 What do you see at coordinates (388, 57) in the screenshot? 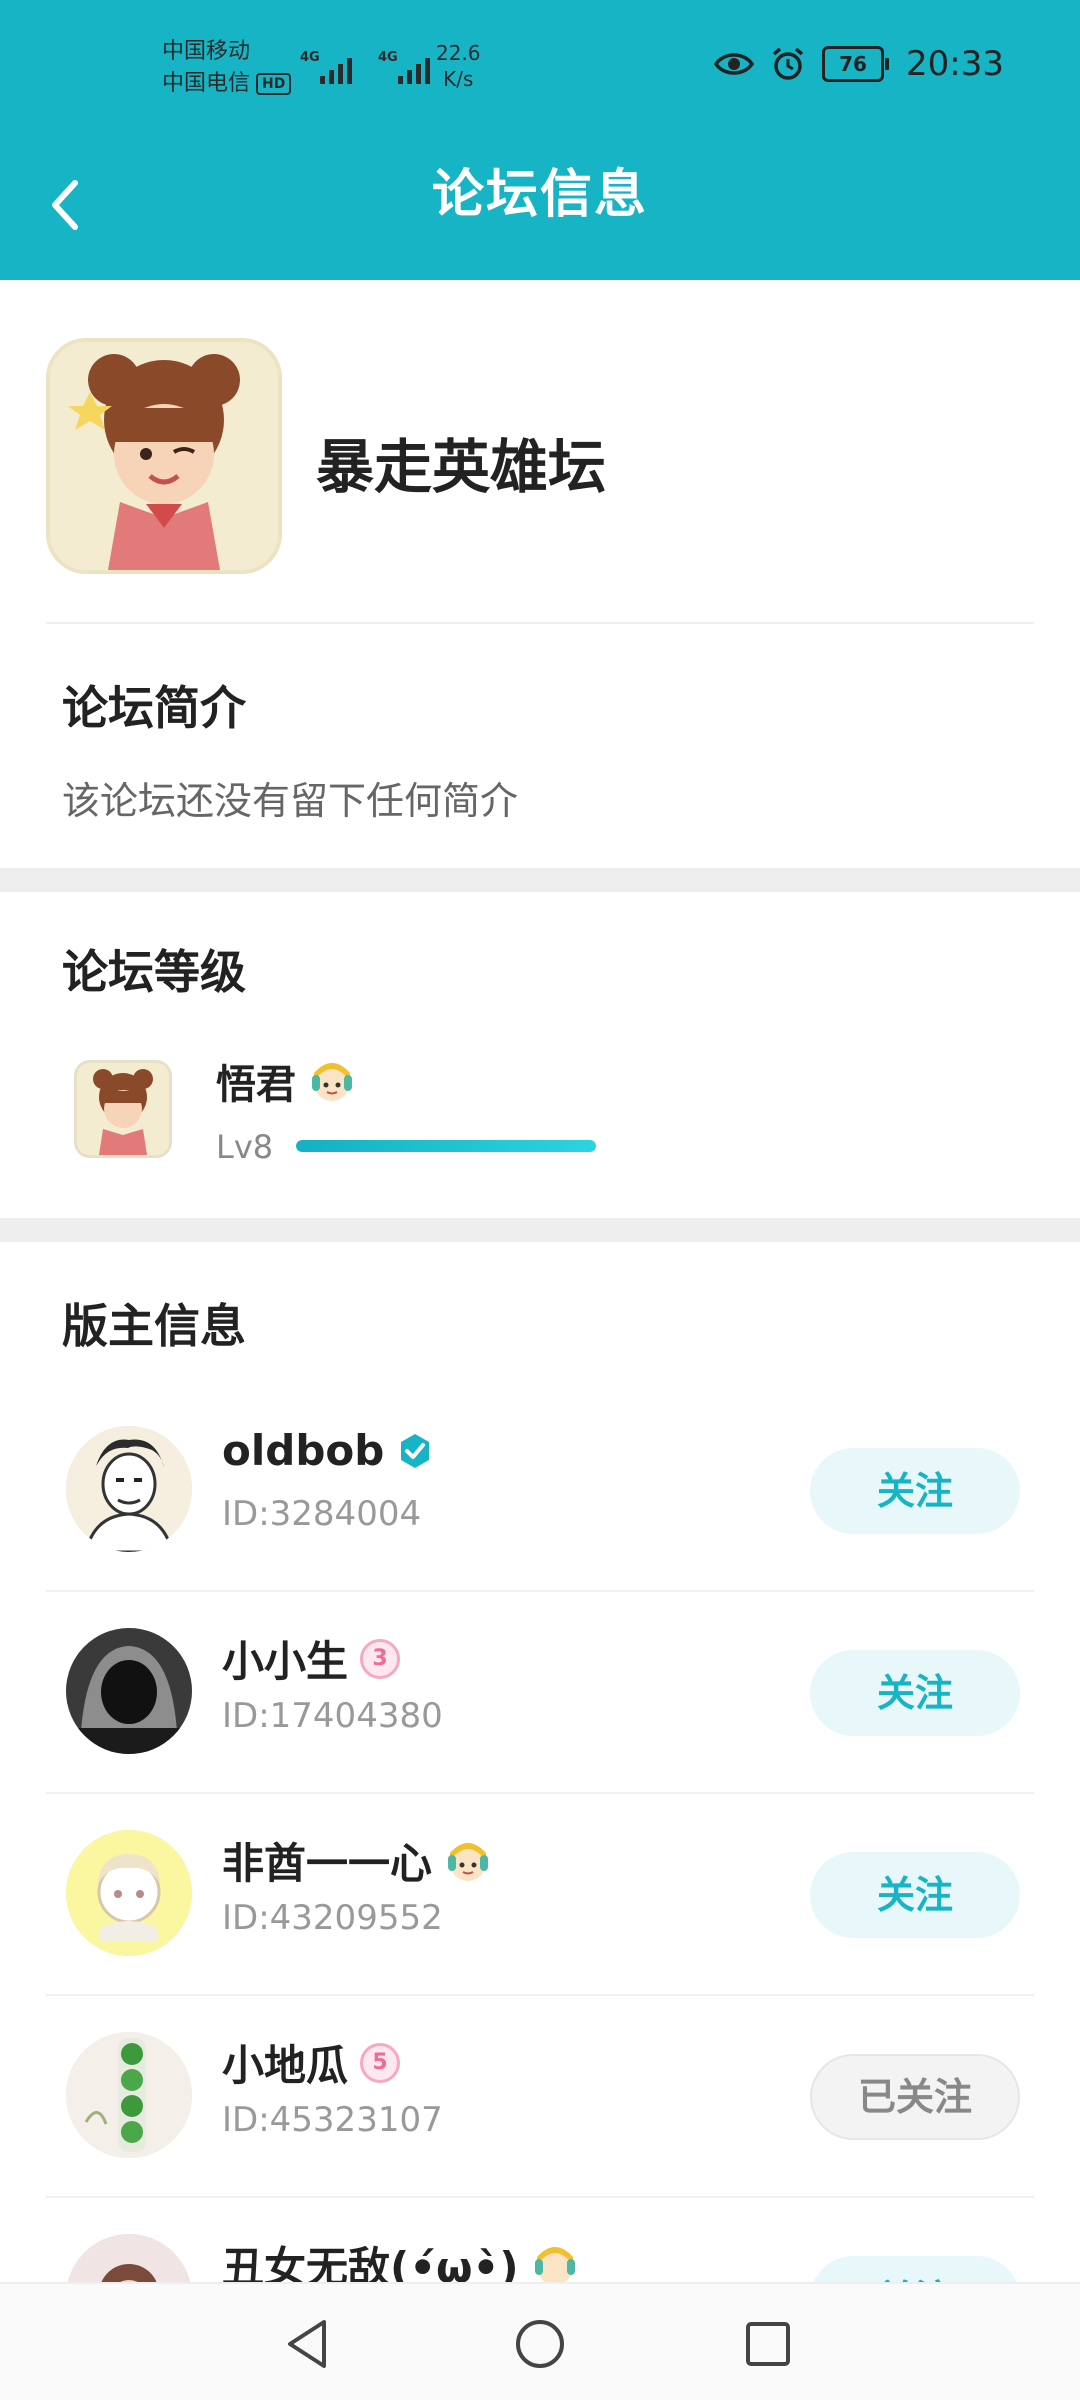
I see `signal-2-tag: 4G` at bounding box center [388, 57].